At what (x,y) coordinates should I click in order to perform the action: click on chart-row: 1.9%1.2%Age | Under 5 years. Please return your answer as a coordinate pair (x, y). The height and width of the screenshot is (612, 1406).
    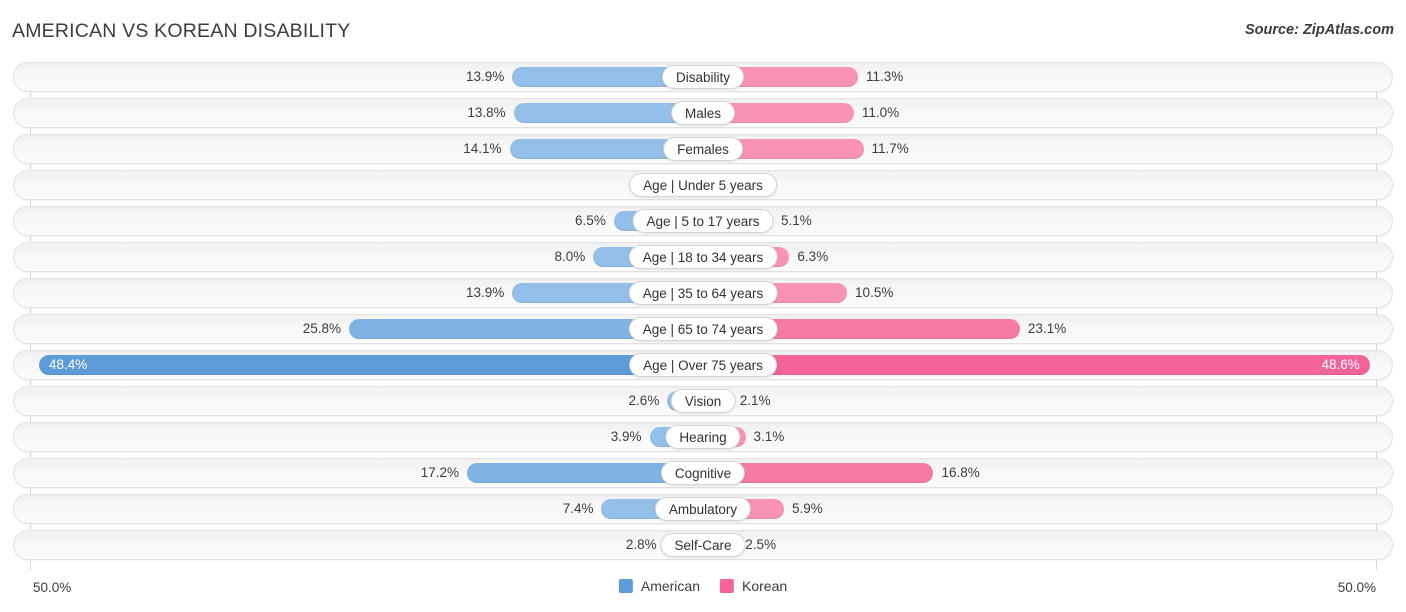
    Looking at the image, I should click on (703, 185).